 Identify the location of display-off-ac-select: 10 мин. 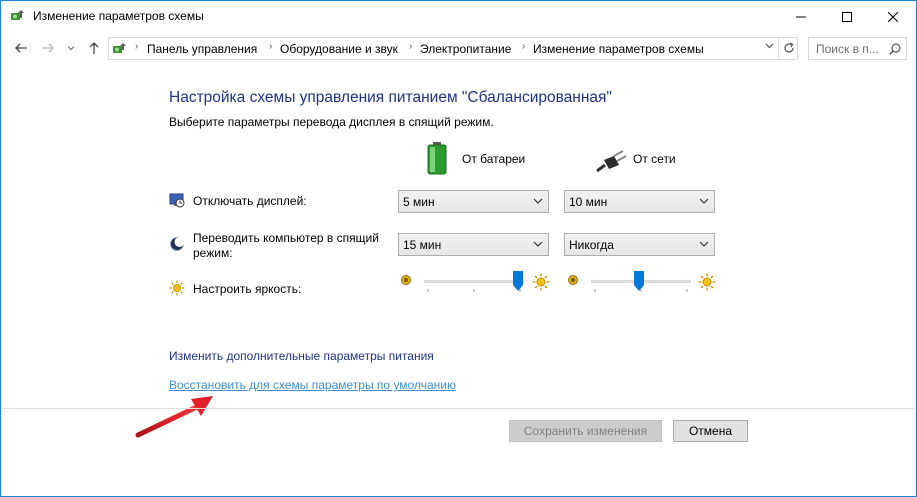
(639, 201).